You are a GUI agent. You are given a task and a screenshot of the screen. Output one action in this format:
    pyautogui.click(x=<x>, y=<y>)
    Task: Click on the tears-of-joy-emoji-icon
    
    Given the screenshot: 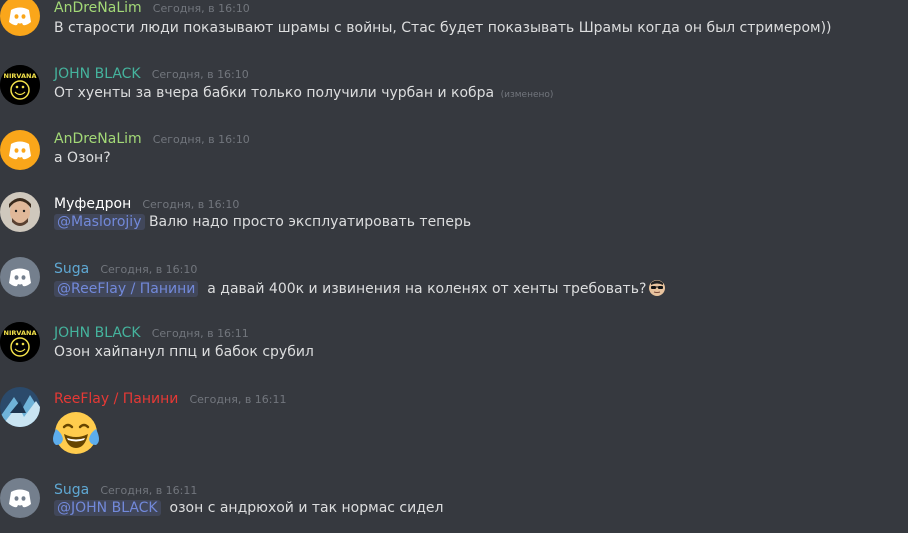 What is the action you would take?
    pyautogui.click(x=76, y=433)
    